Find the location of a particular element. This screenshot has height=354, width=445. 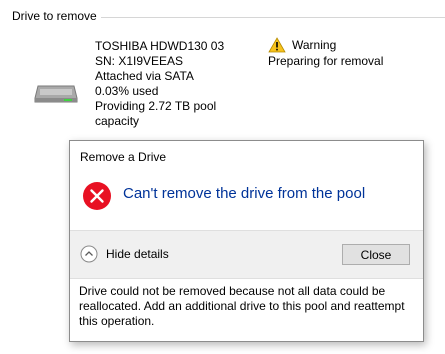

error-icon is located at coordinates (97, 196).